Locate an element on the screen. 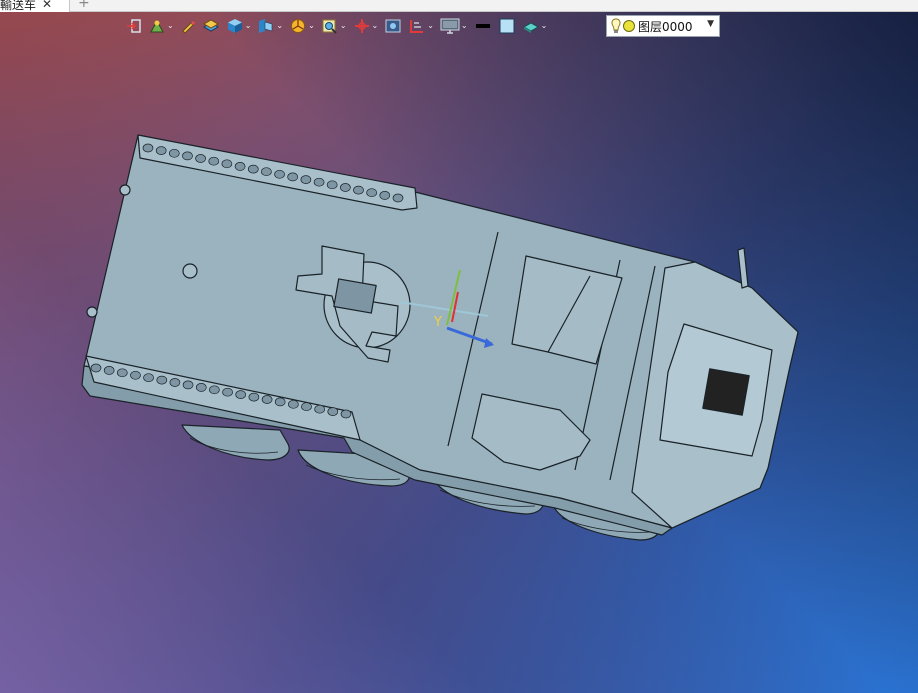 This screenshot has width=918, height=693. monitor-button: ⌄ is located at coordinates (454, 26).